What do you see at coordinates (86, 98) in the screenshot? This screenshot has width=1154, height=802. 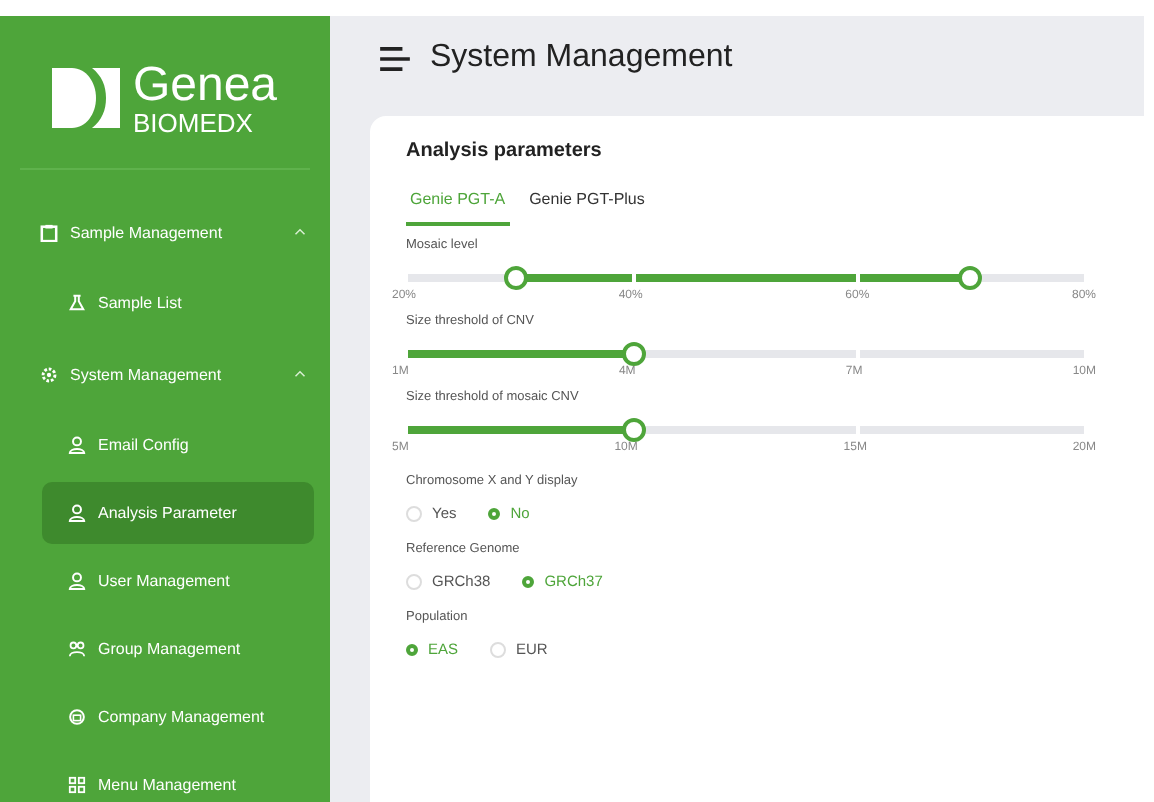 I see `logo-icon` at bounding box center [86, 98].